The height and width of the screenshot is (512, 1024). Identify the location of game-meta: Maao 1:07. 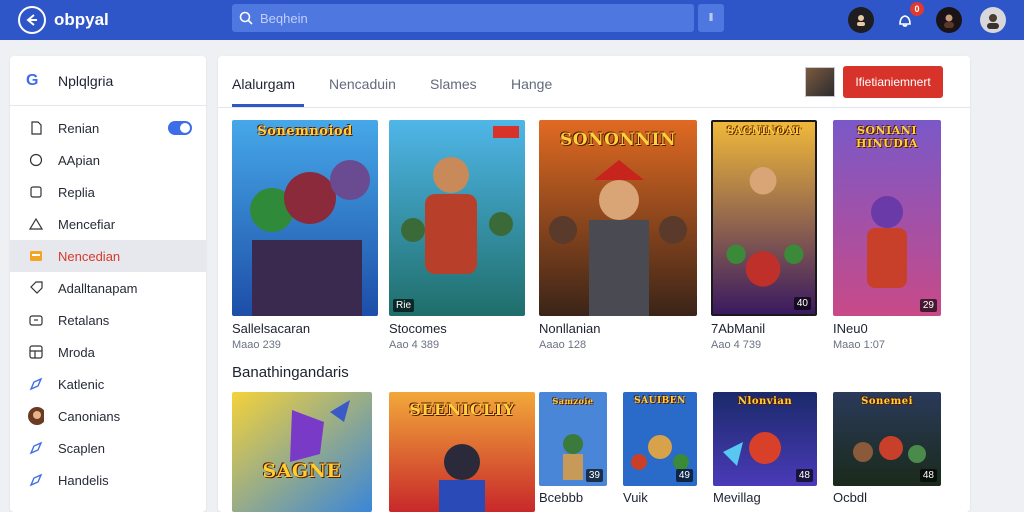
(859, 345).